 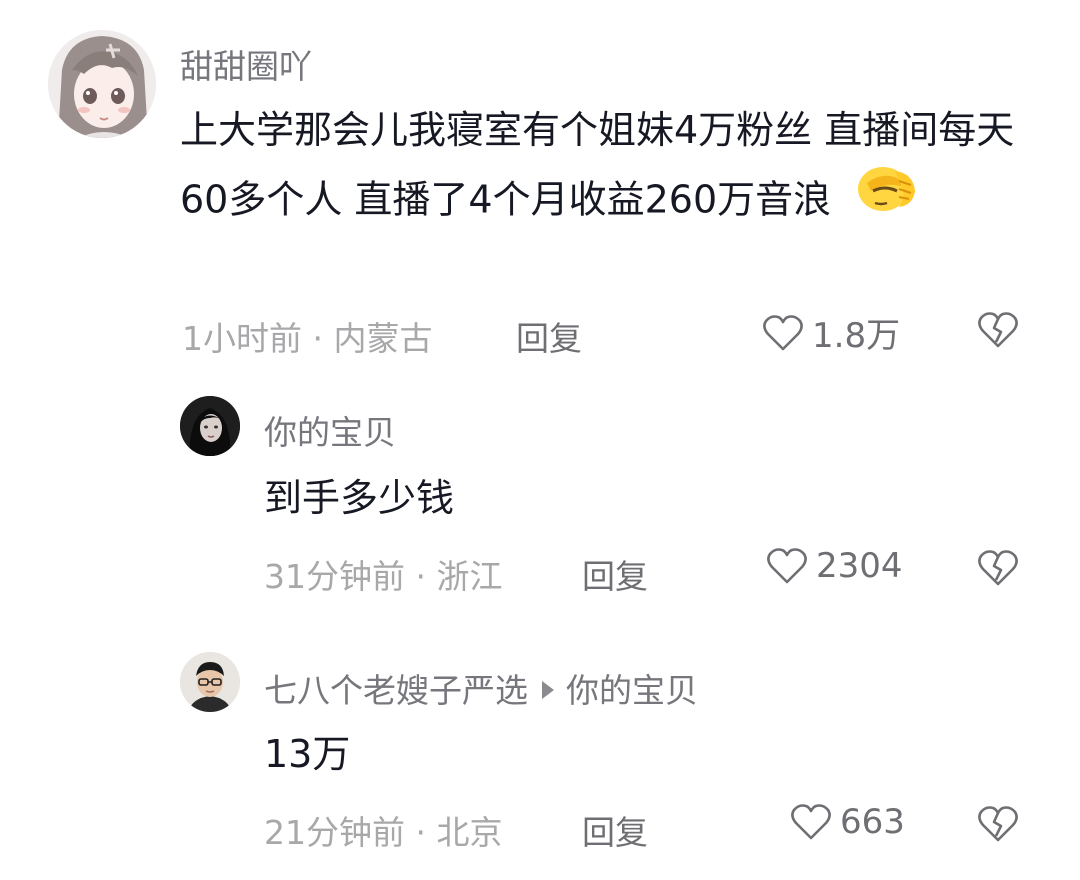 What do you see at coordinates (307, 754) in the screenshot?
I see `reply-text: 13万` at bounding box center [307, 754].